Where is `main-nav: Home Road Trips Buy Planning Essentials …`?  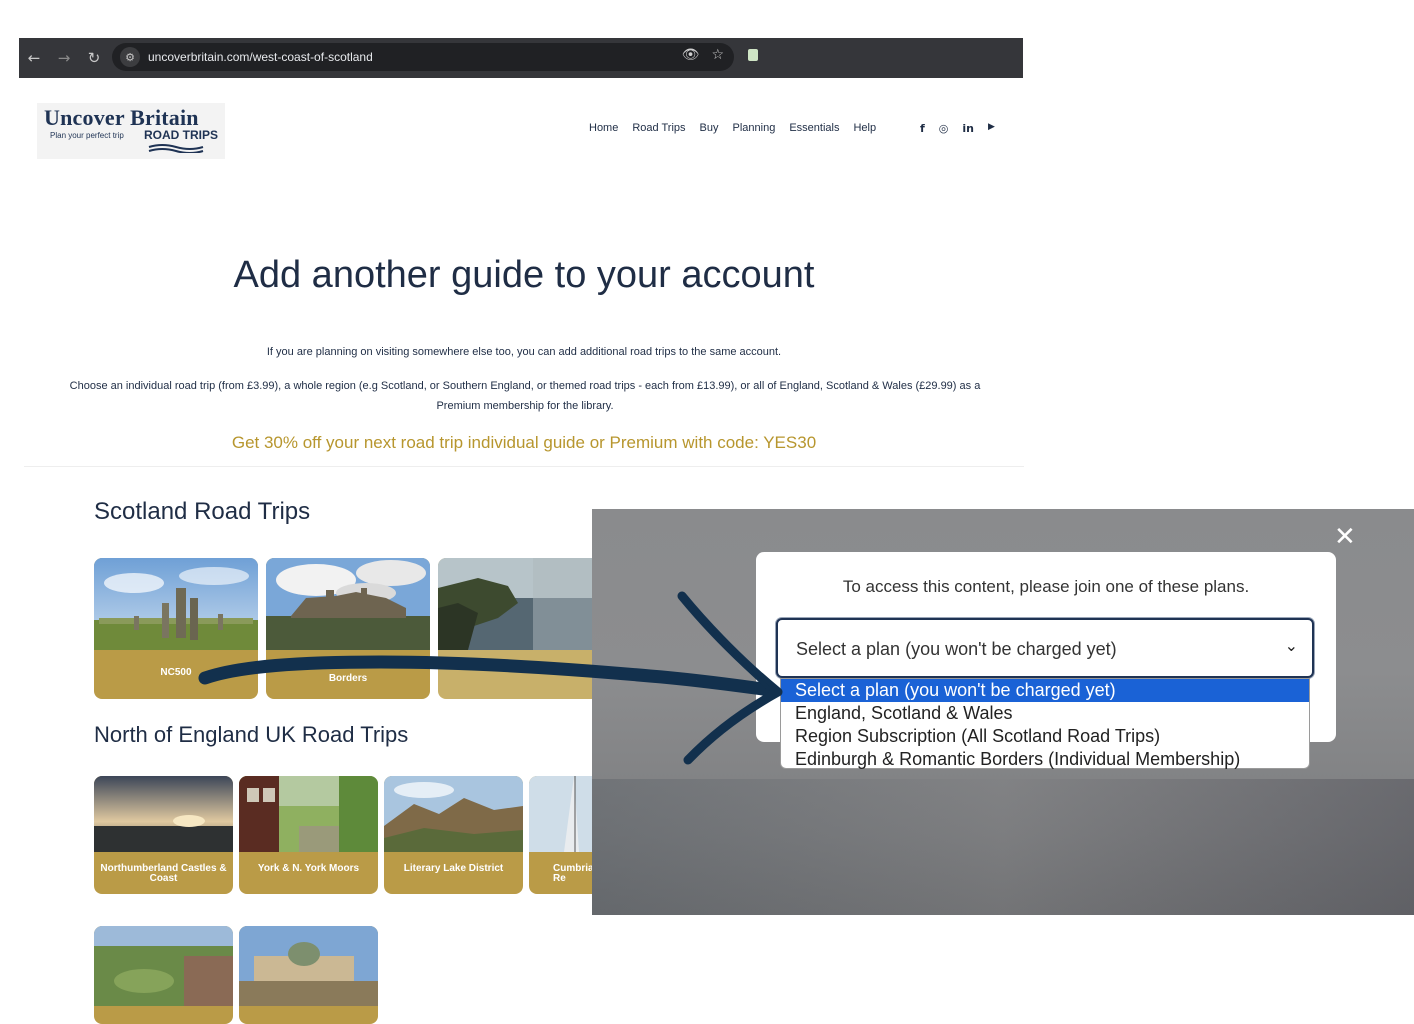 main-nav: Home Road Trips Buy Planning Essentials … is located at coordinates (732, 128).